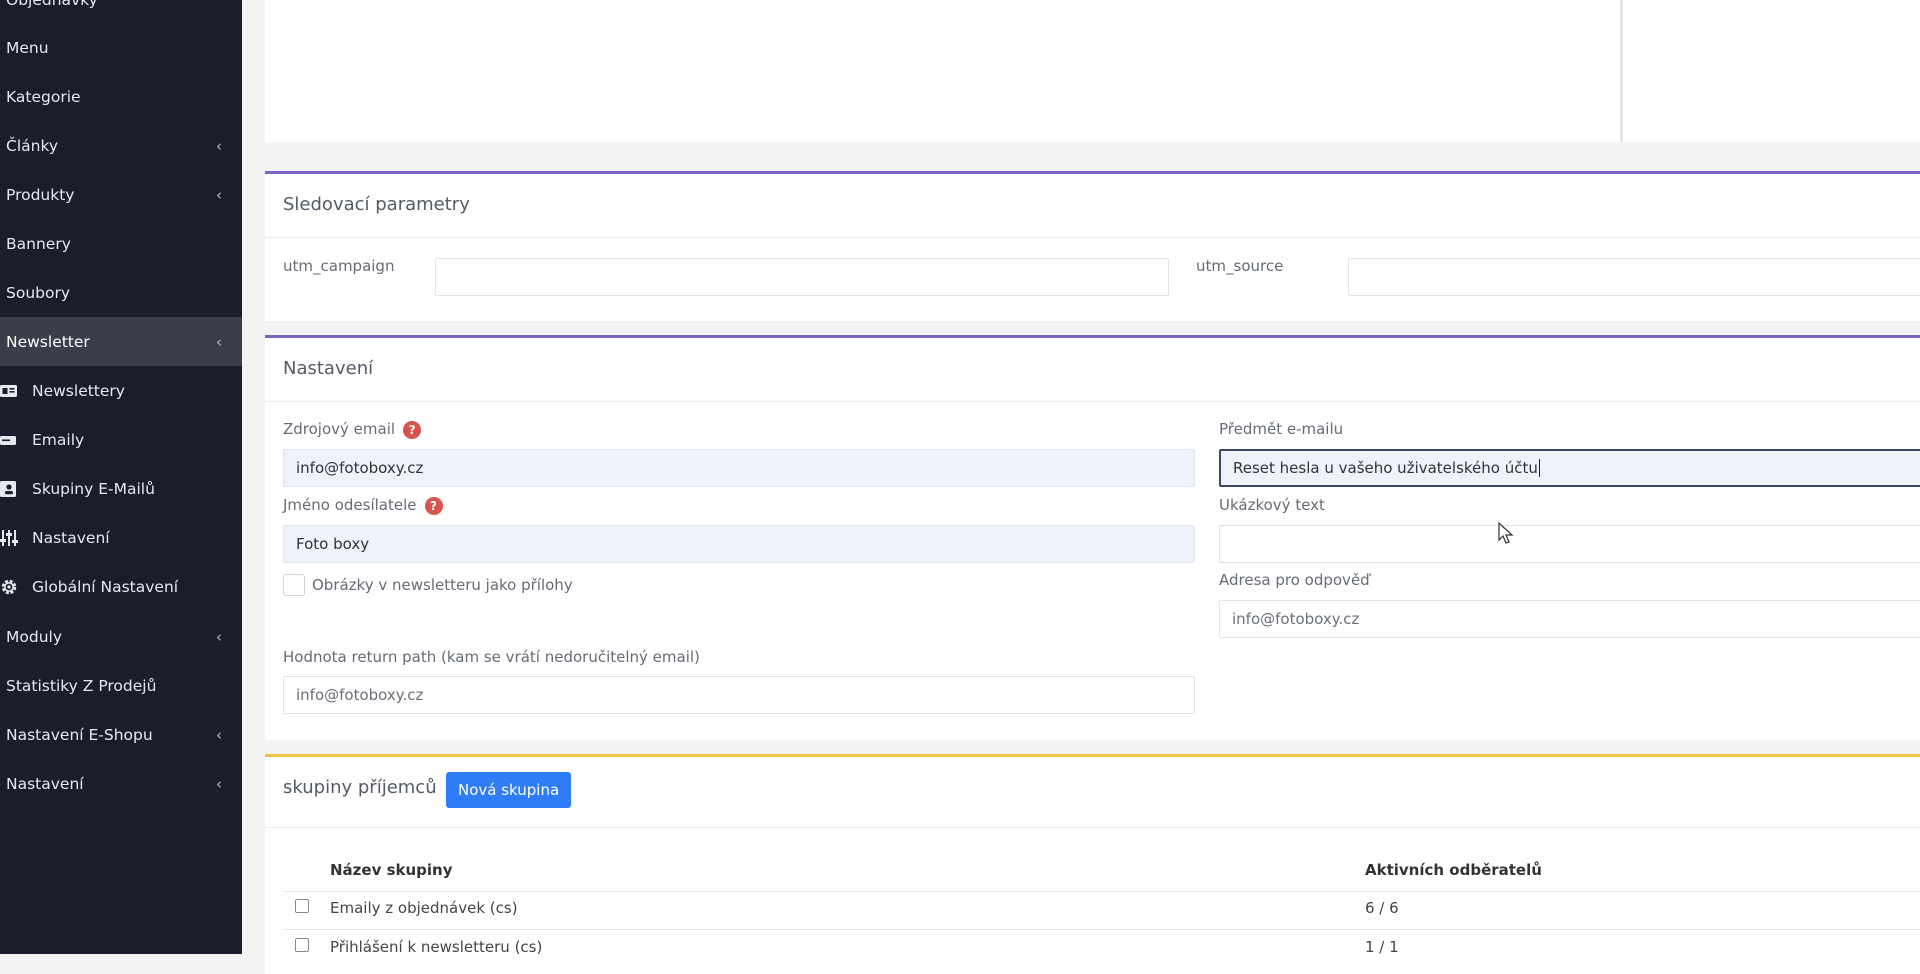 The height and width of the screenshot is (974, 1920). I want to click on sidebar-item-label: Menu, so click(27, 47).